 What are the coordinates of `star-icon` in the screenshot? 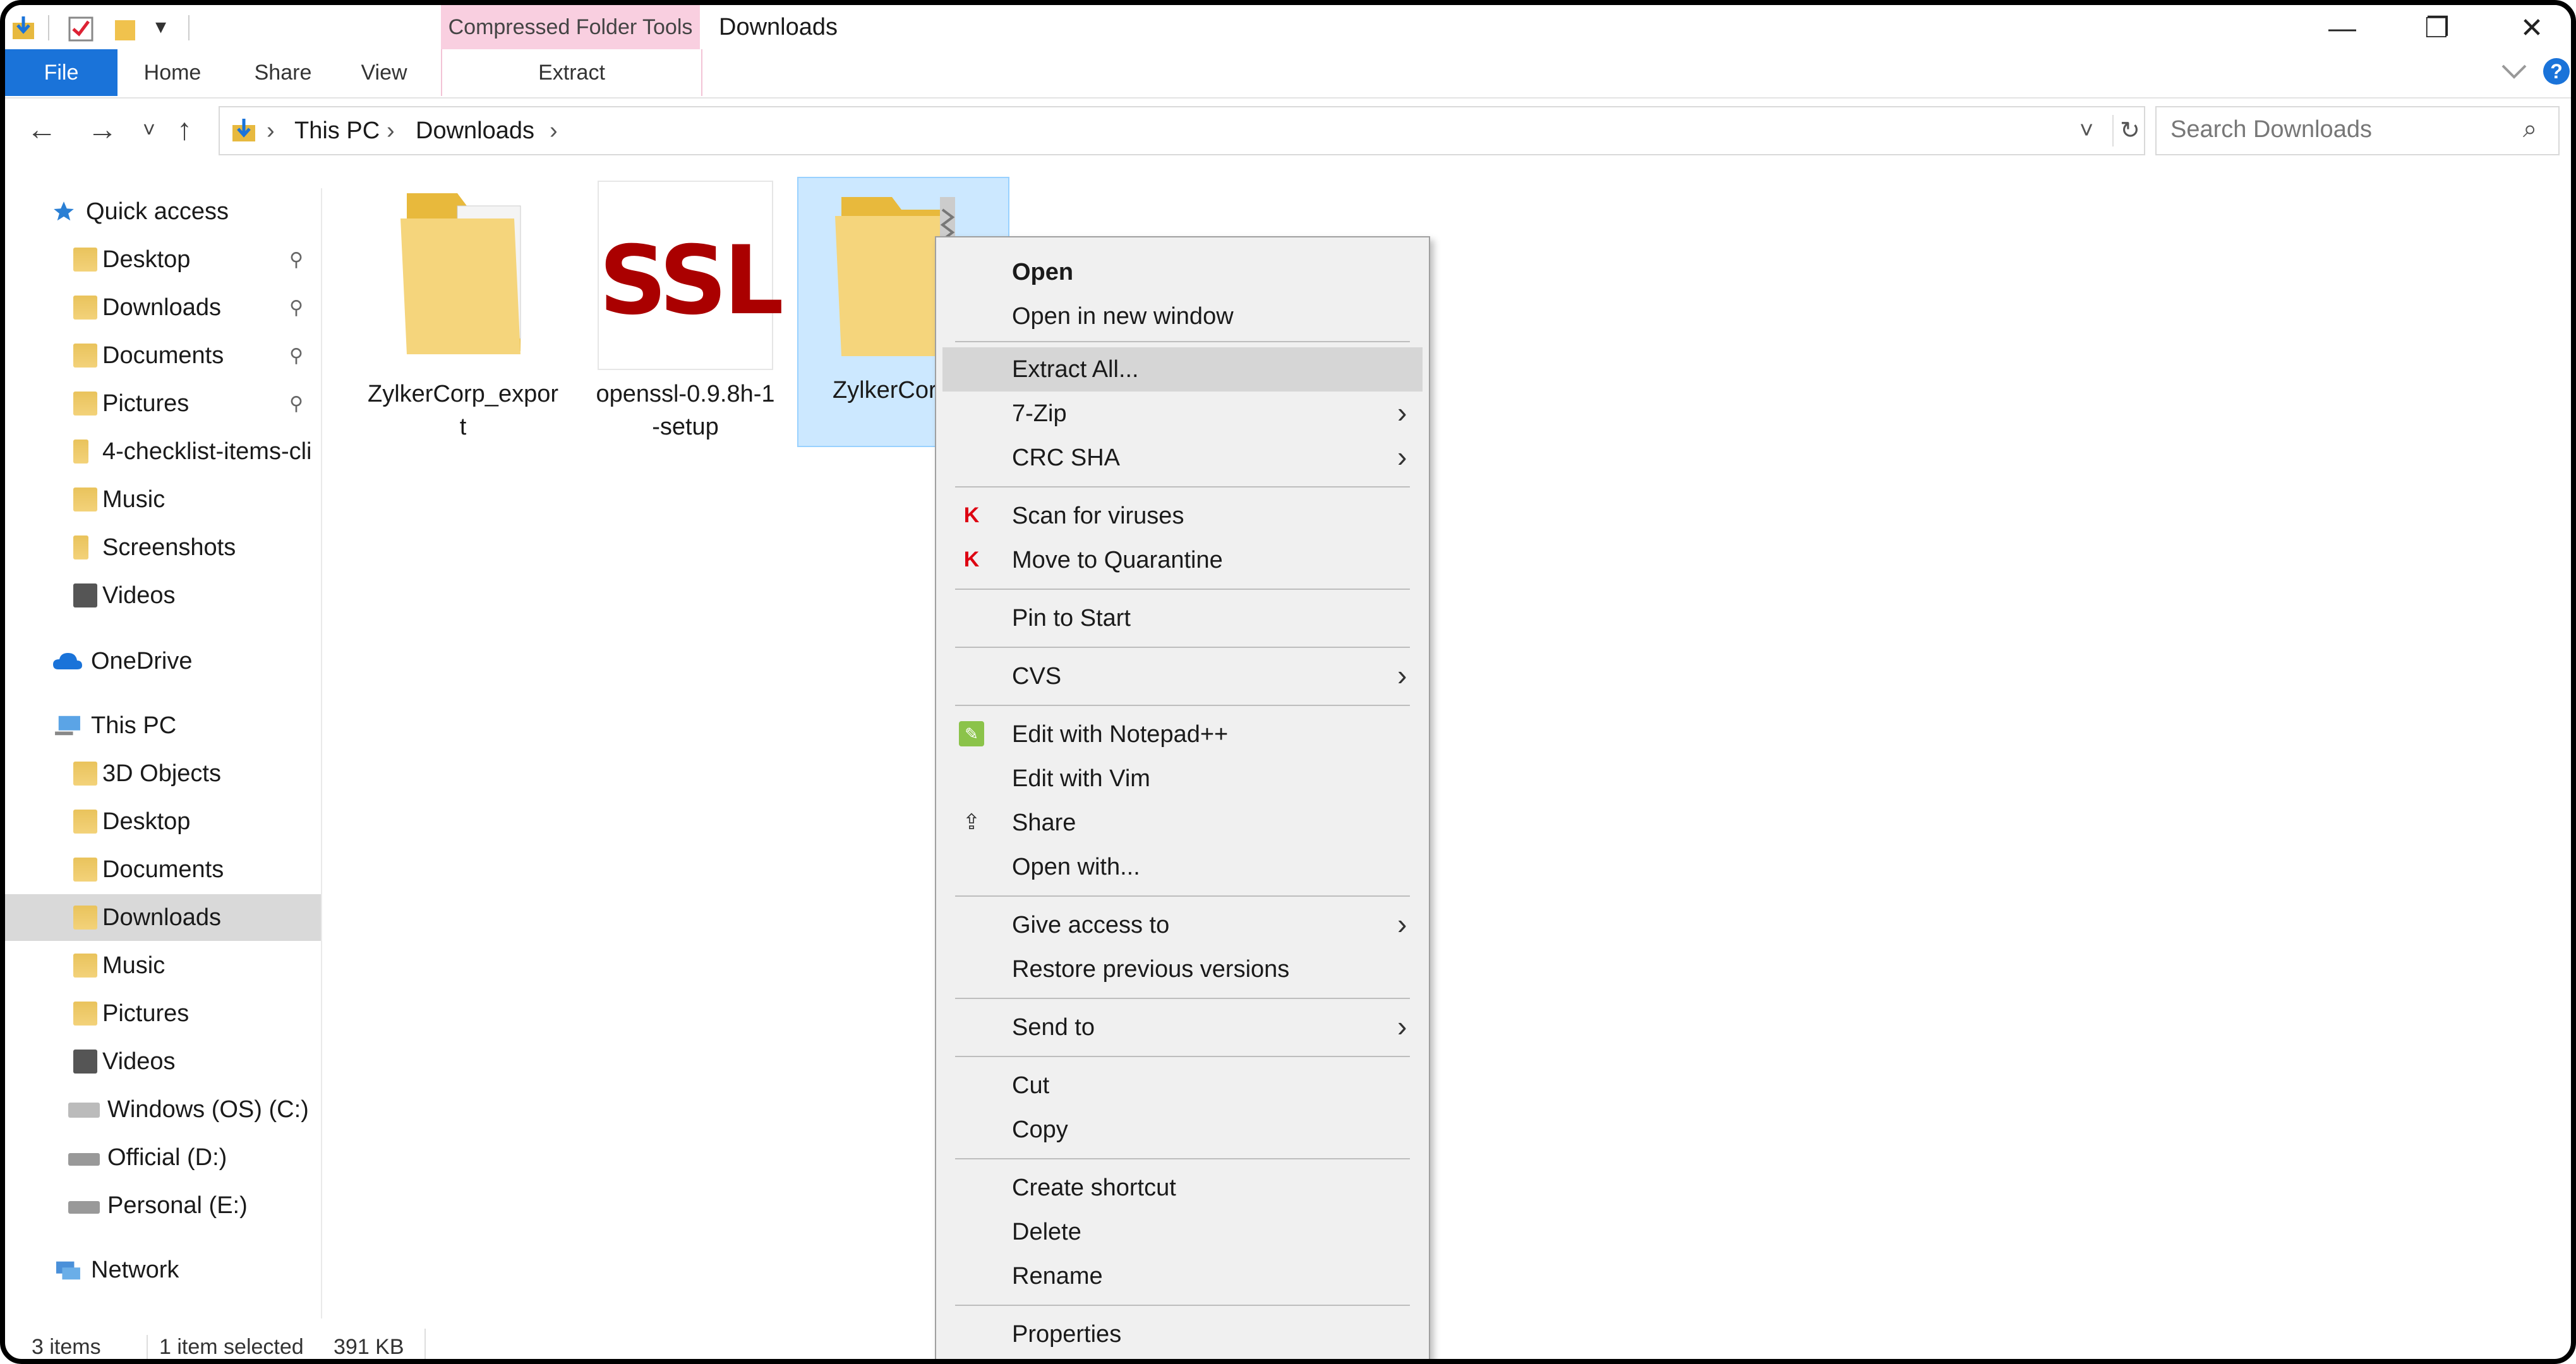 It's located at (64, 211).